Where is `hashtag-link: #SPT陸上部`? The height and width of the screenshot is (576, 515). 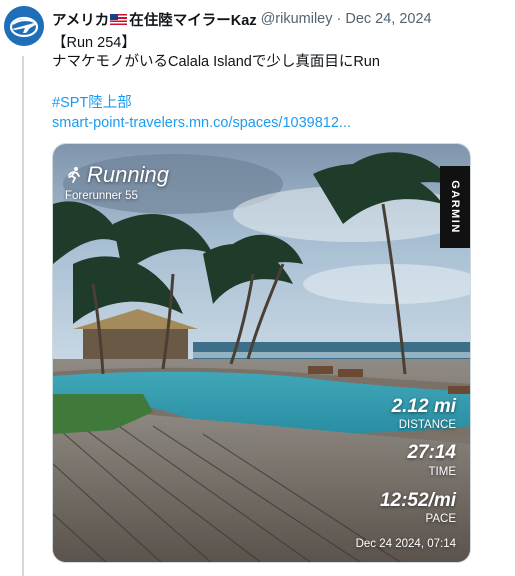
hashtag-link: #SPT陸上部 is located at coordinates (92, 103).